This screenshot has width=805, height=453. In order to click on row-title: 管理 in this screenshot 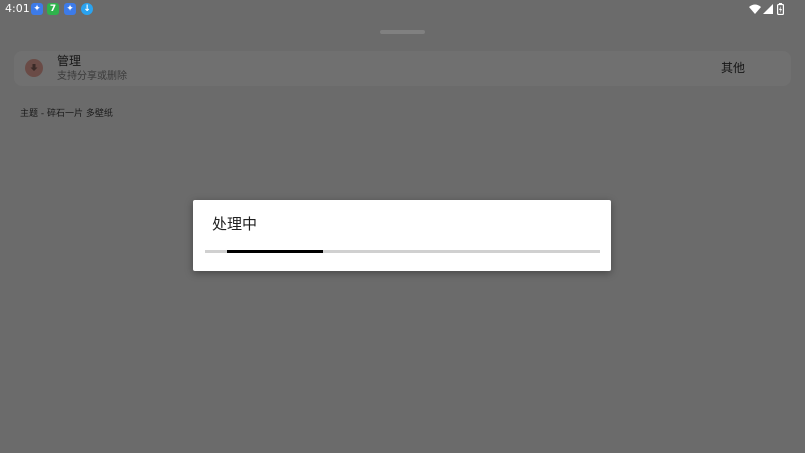, I will do `click(69, 61)`.